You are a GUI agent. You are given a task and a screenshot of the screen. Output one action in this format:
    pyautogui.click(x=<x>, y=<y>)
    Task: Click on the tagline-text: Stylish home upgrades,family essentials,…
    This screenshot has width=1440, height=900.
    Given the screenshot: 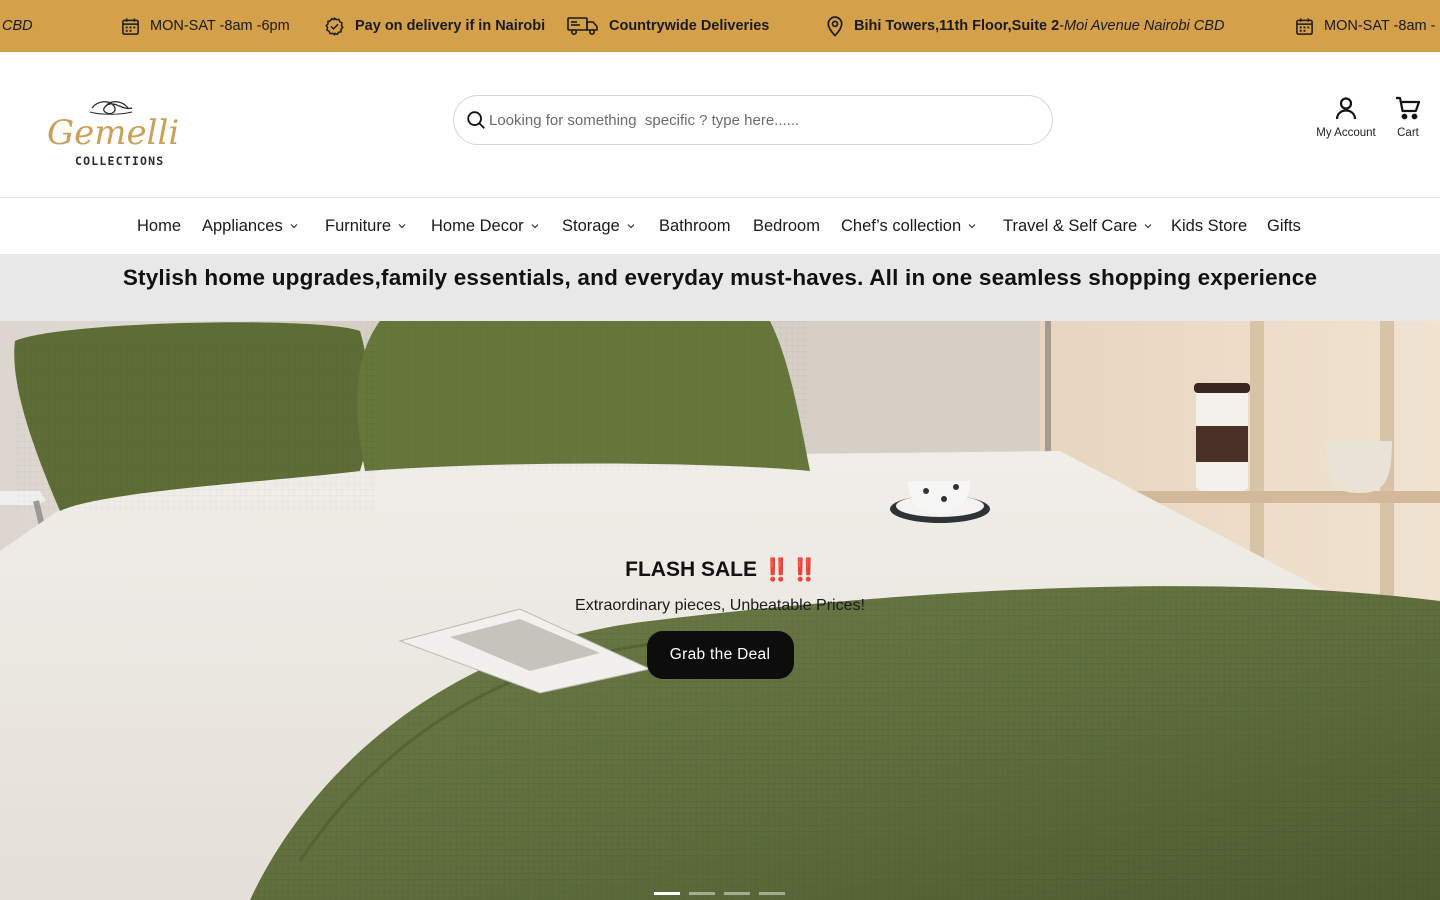 What is the action you would take?
    pyautogui.click(x=720, y=277)
    